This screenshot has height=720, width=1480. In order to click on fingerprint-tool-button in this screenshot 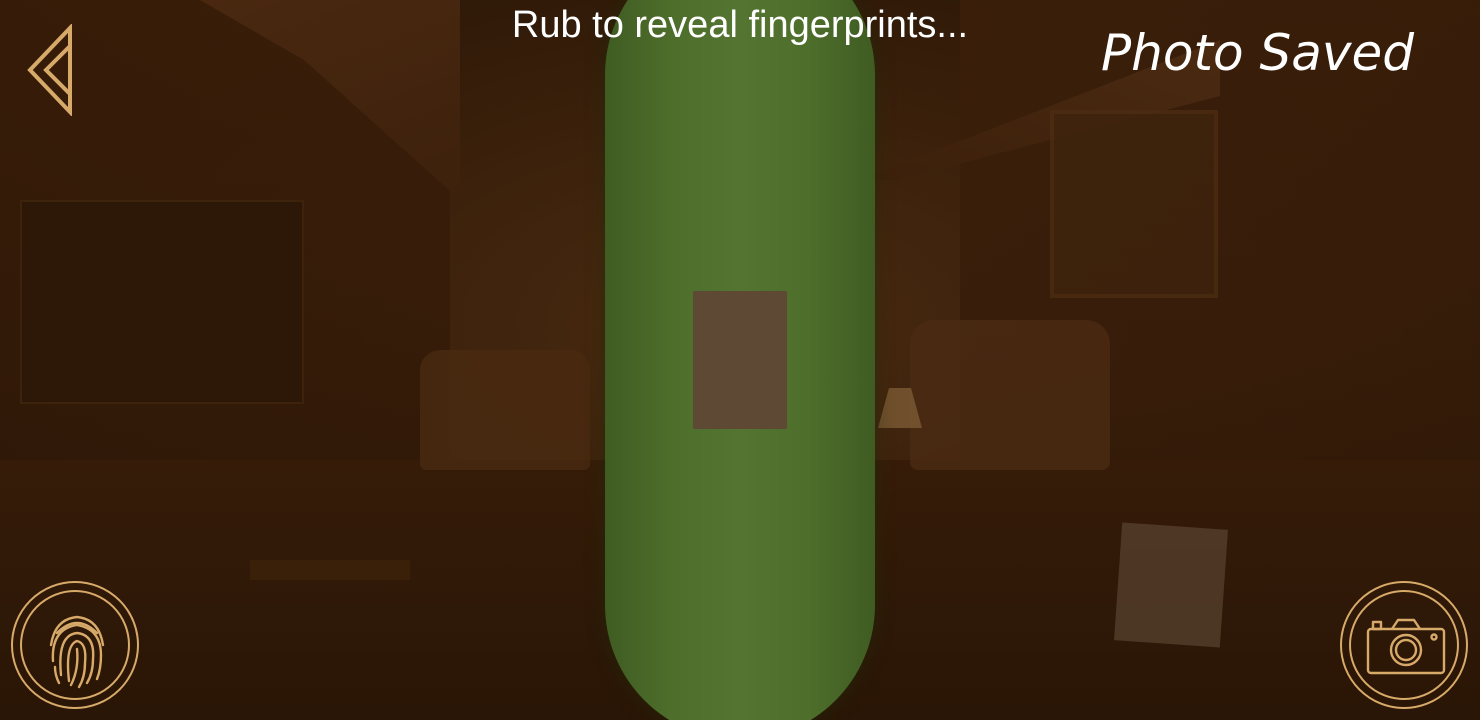, I will do `click(75, 645)`.